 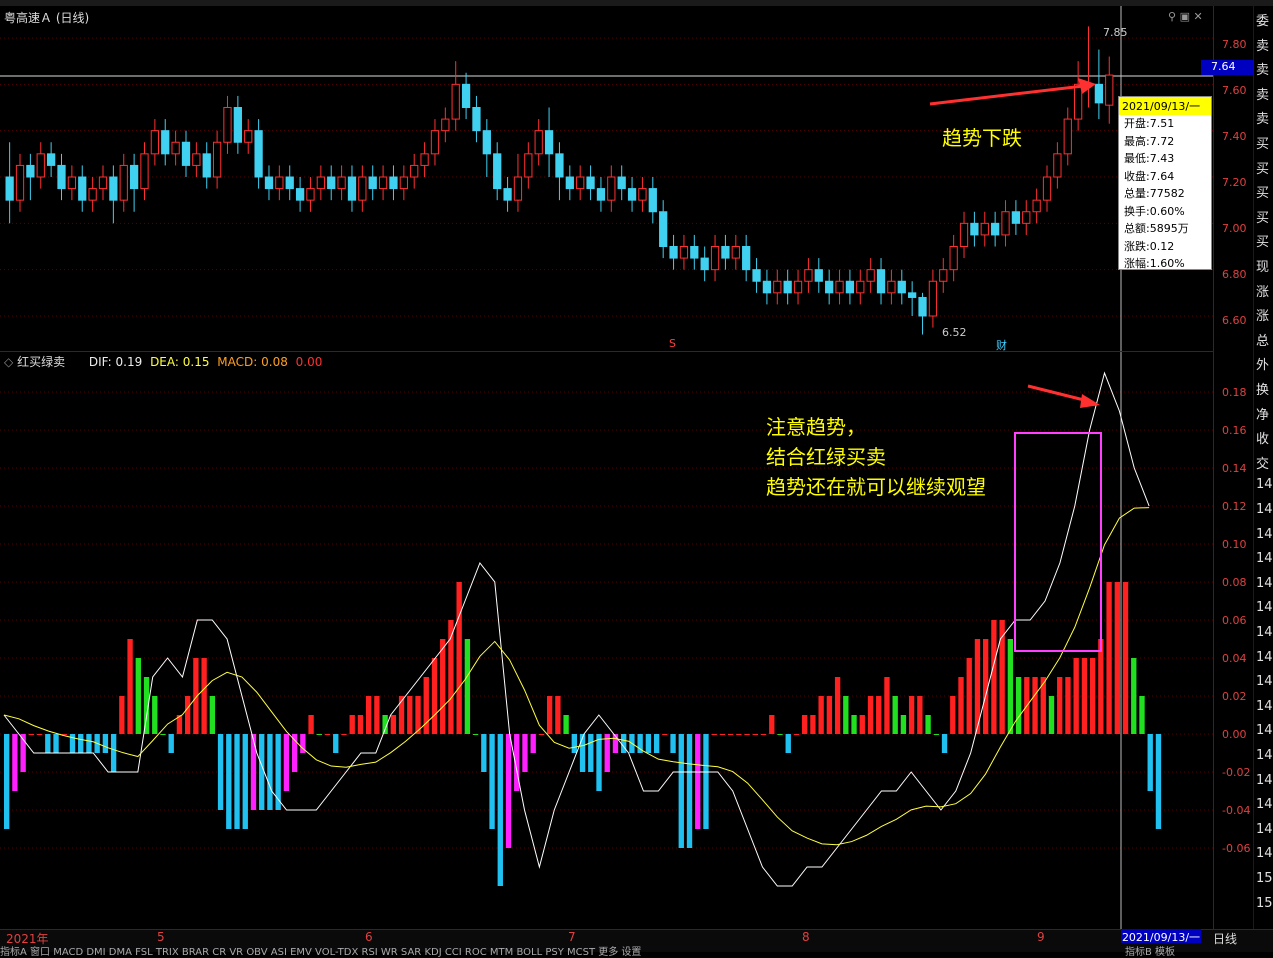 What do you see at coordinates (8, 362) in the screenshot?
I see `collapse-icon: ◇` at bounding box center [8, 362].